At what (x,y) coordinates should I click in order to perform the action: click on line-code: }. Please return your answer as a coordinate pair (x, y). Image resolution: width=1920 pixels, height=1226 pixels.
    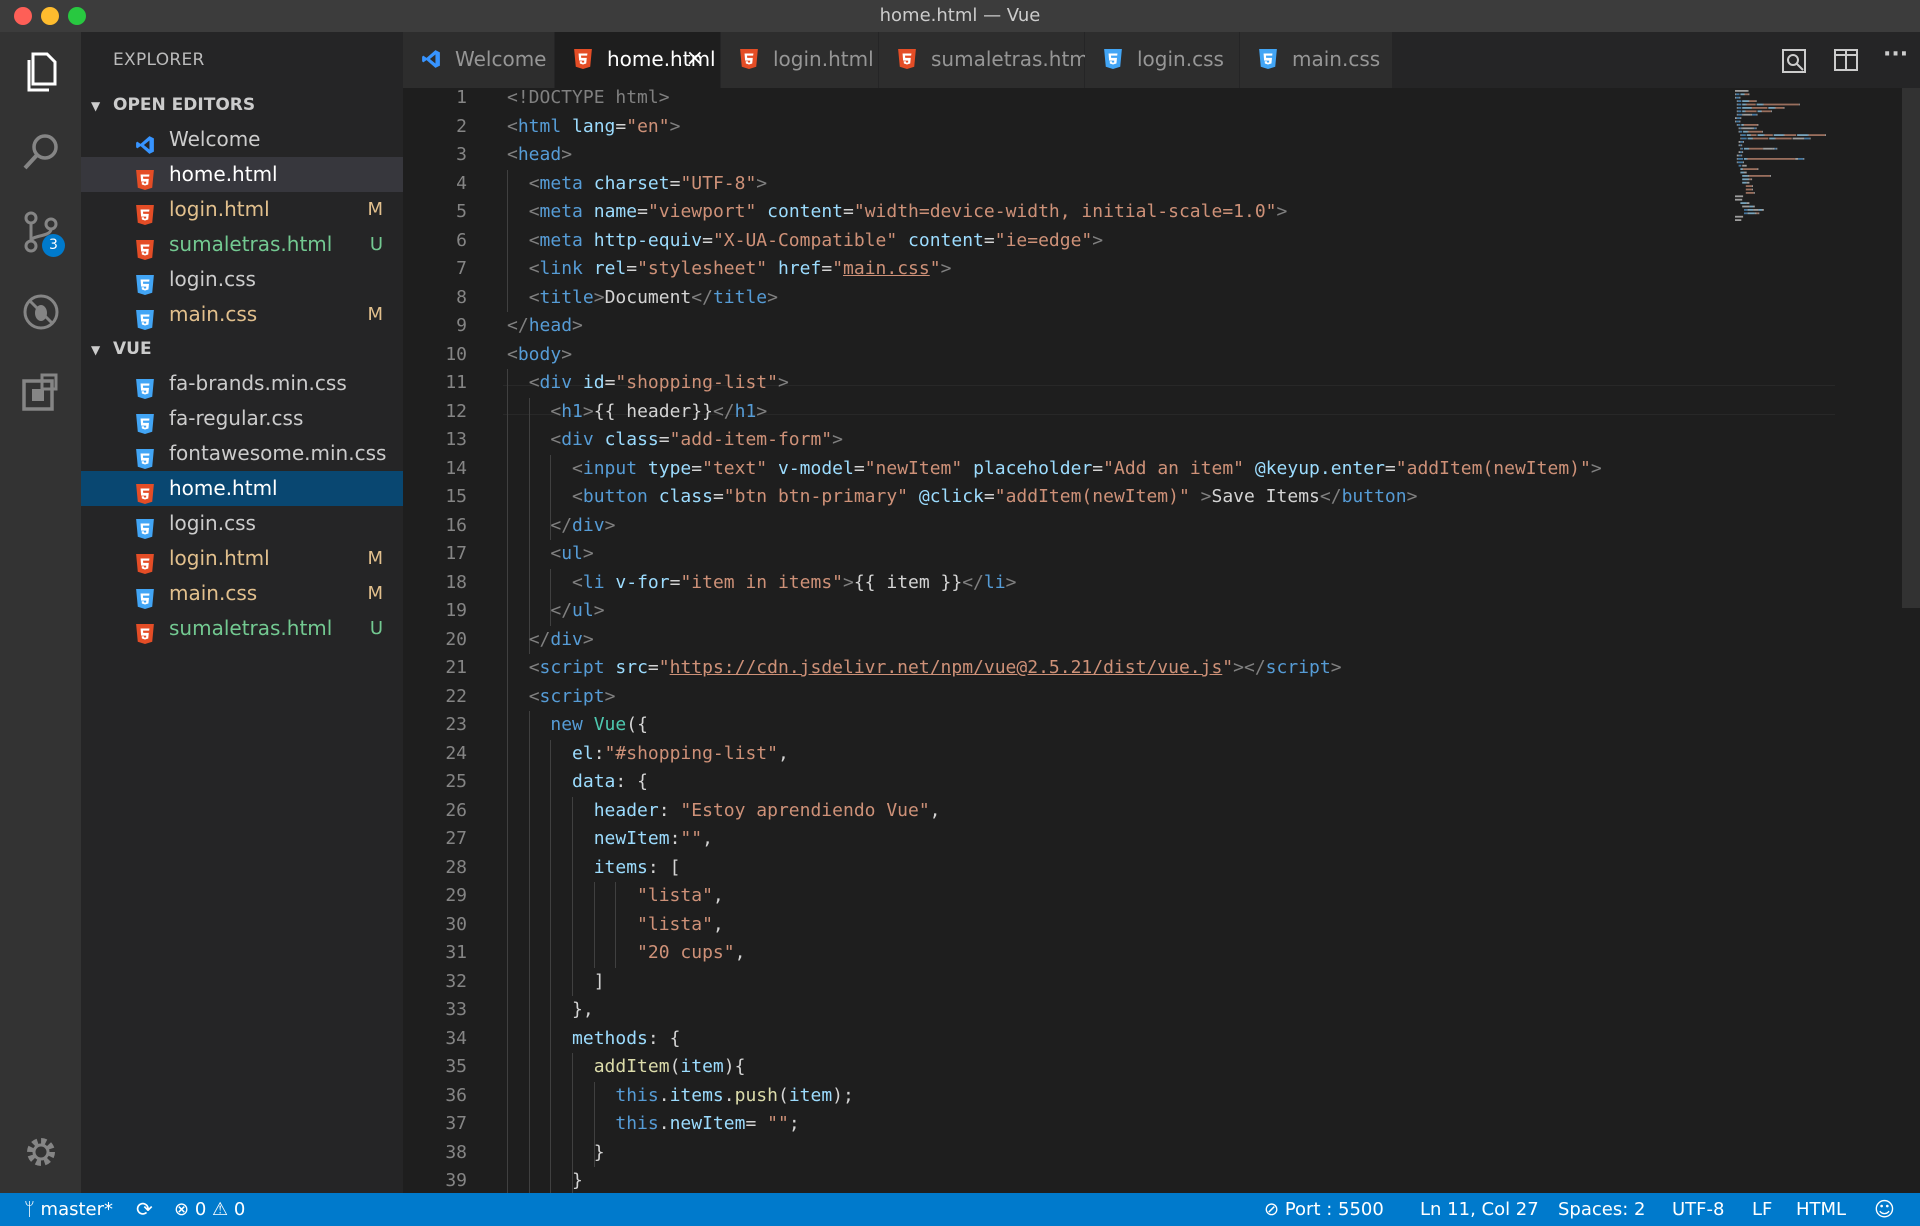
    Looking at the image, I should click on (545, 1180).